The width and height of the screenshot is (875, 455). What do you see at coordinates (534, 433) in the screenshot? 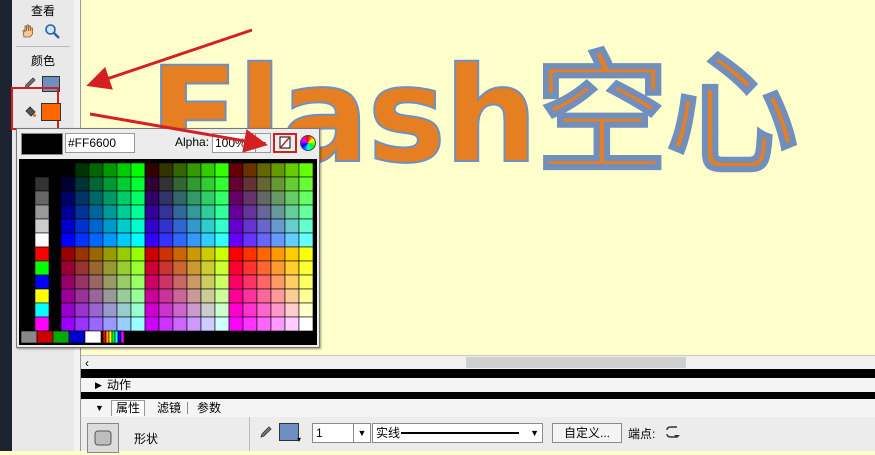
I see `dropdown-arrow-icon: ▼` at bounding box center [534, 433].